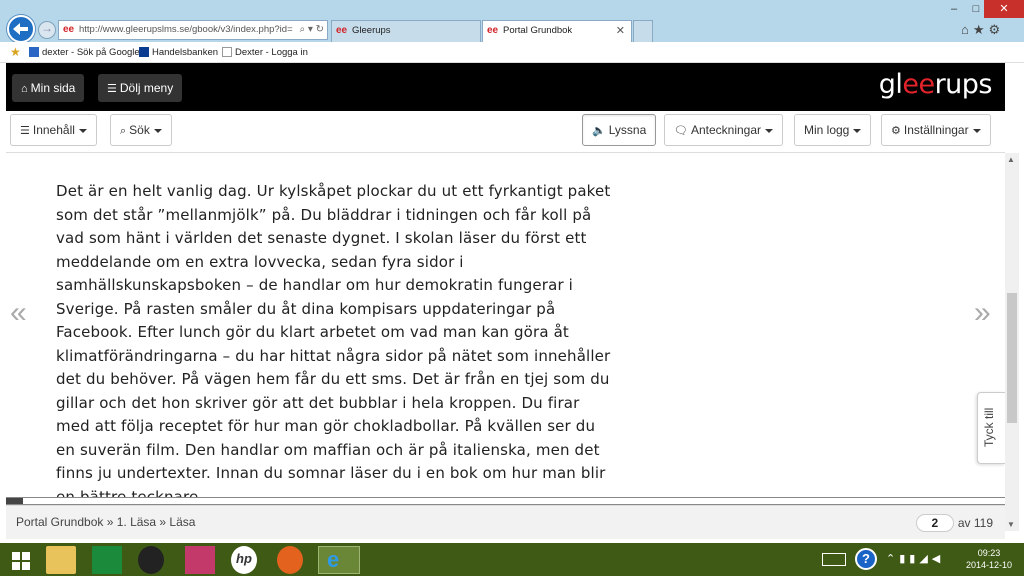  Describe the element at coordinates (47, 30) in the screenshot. I see `forward-button` at that location.